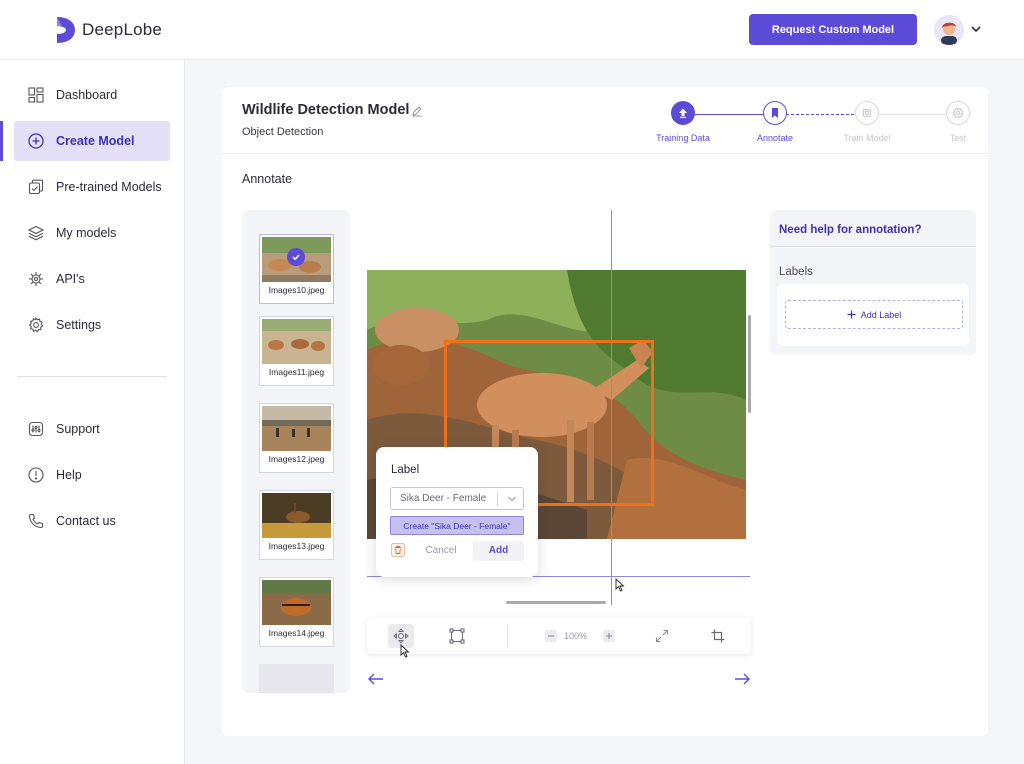 Image resolution: width=1024 pixels, height=764 pixels. I want to click on arrow-right-icon, so click(742, 679).